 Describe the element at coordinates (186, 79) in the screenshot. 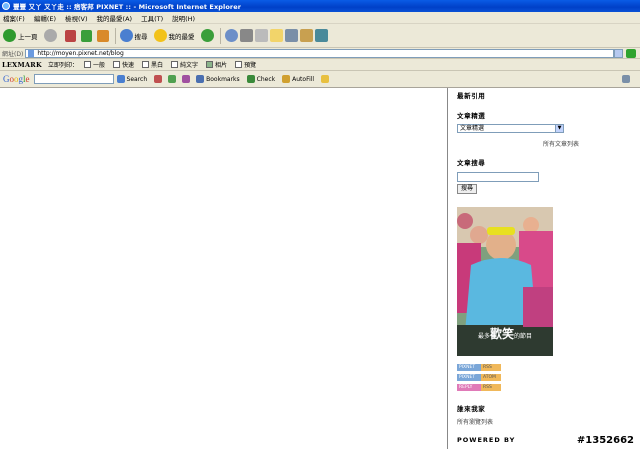

I see `pagerank-icon` at that location.